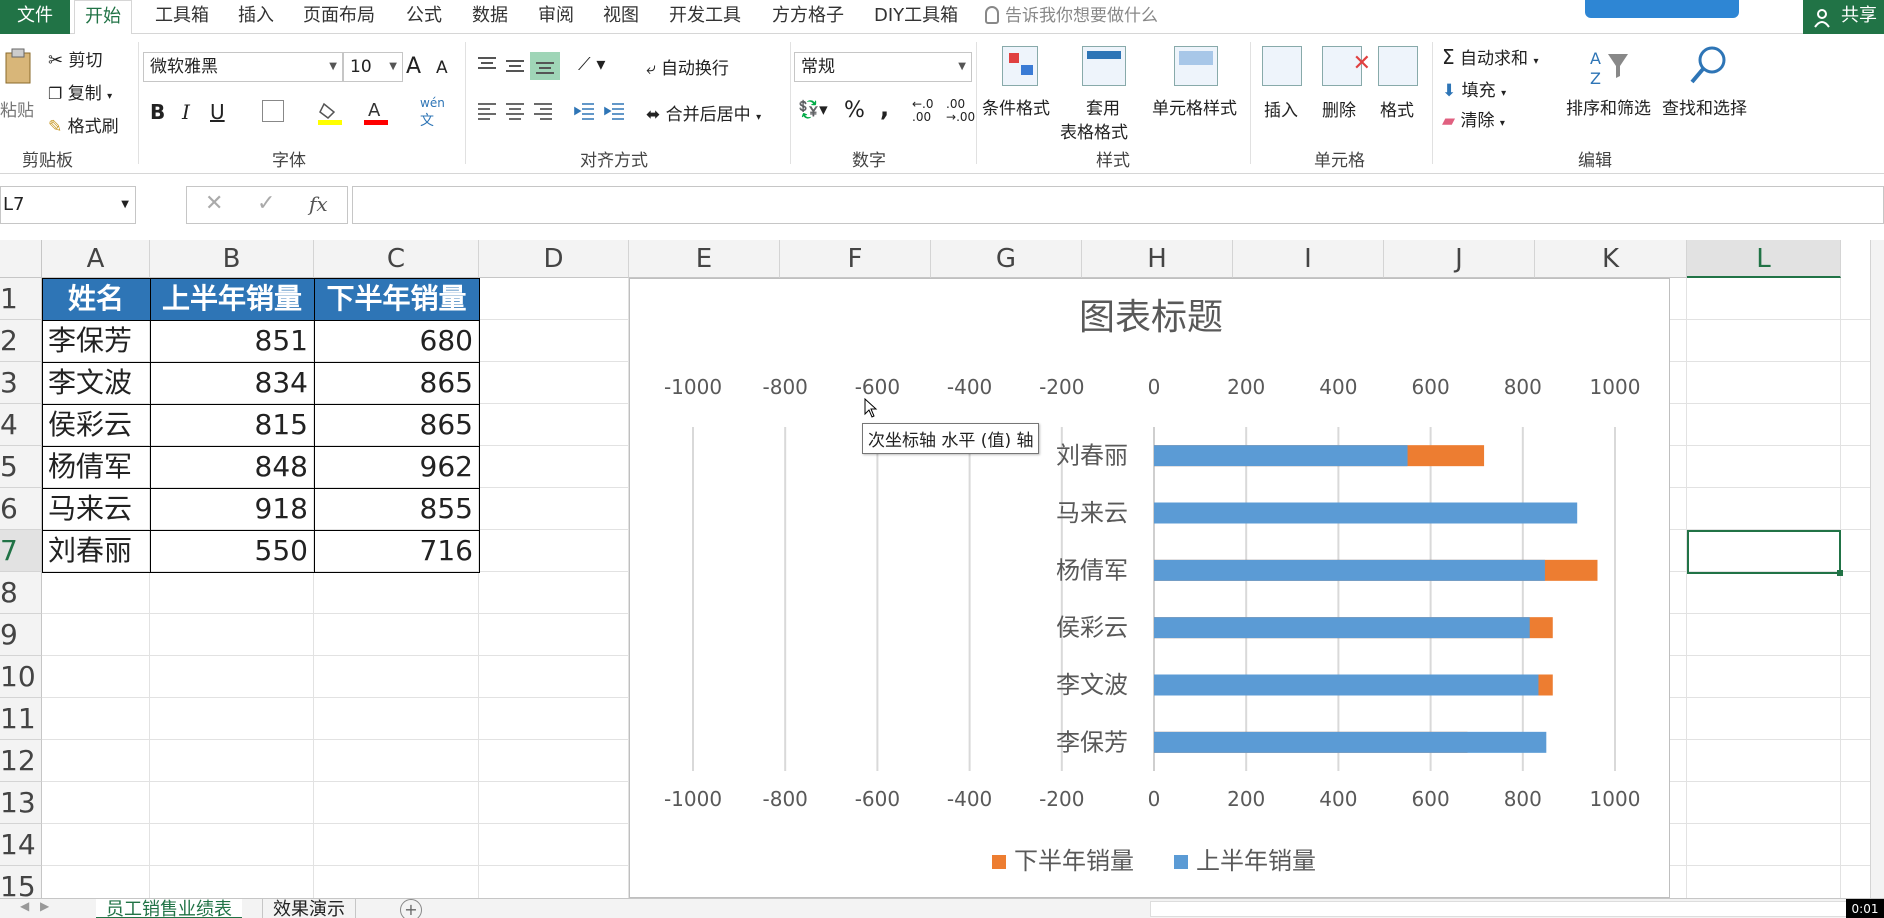 Image resolution: width=1884 pixels, height=918 pixels. Describe the element at coordinates (556, 17) in the screenshot. I see `tab-review: 审阅` at that location.